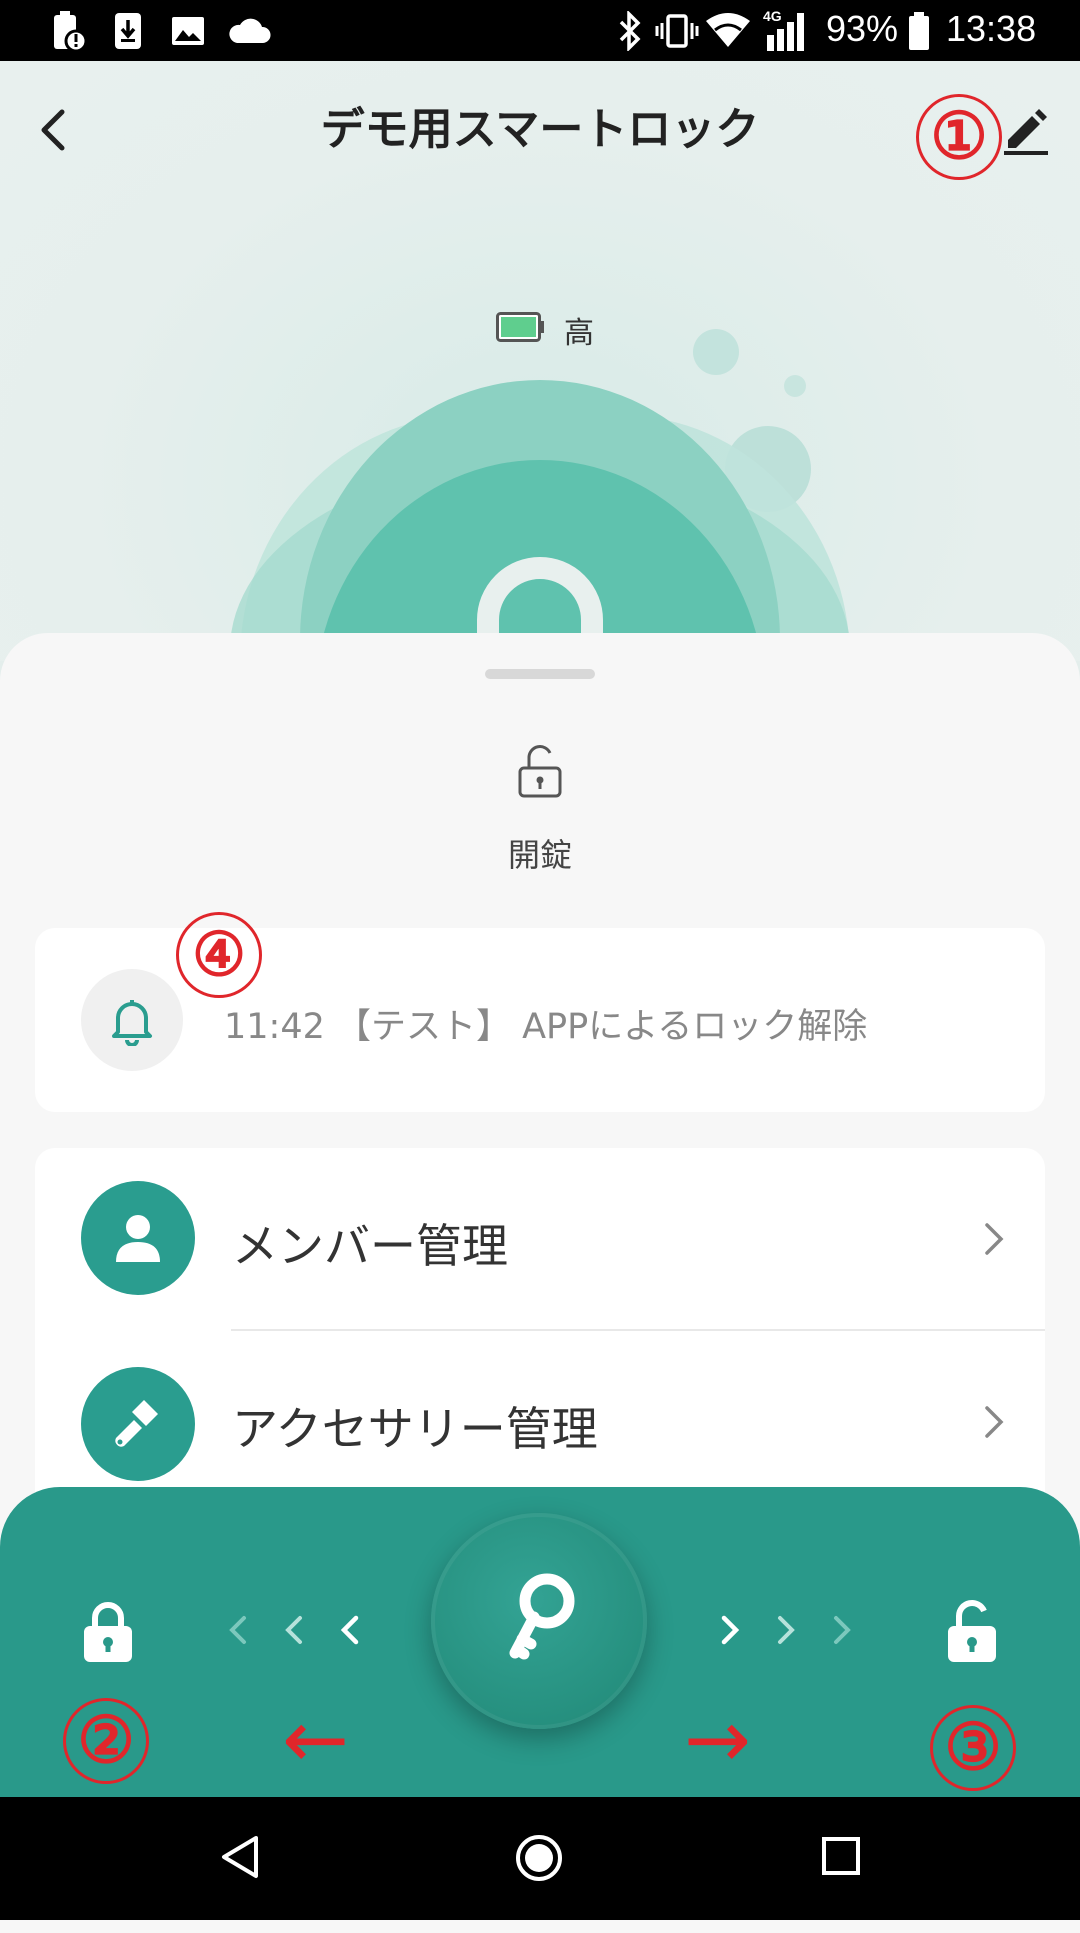  What do you see at coordinates (540, 674) in the screenshot?
I see `sheet-drag-handle` at bounding box center [540, 674].